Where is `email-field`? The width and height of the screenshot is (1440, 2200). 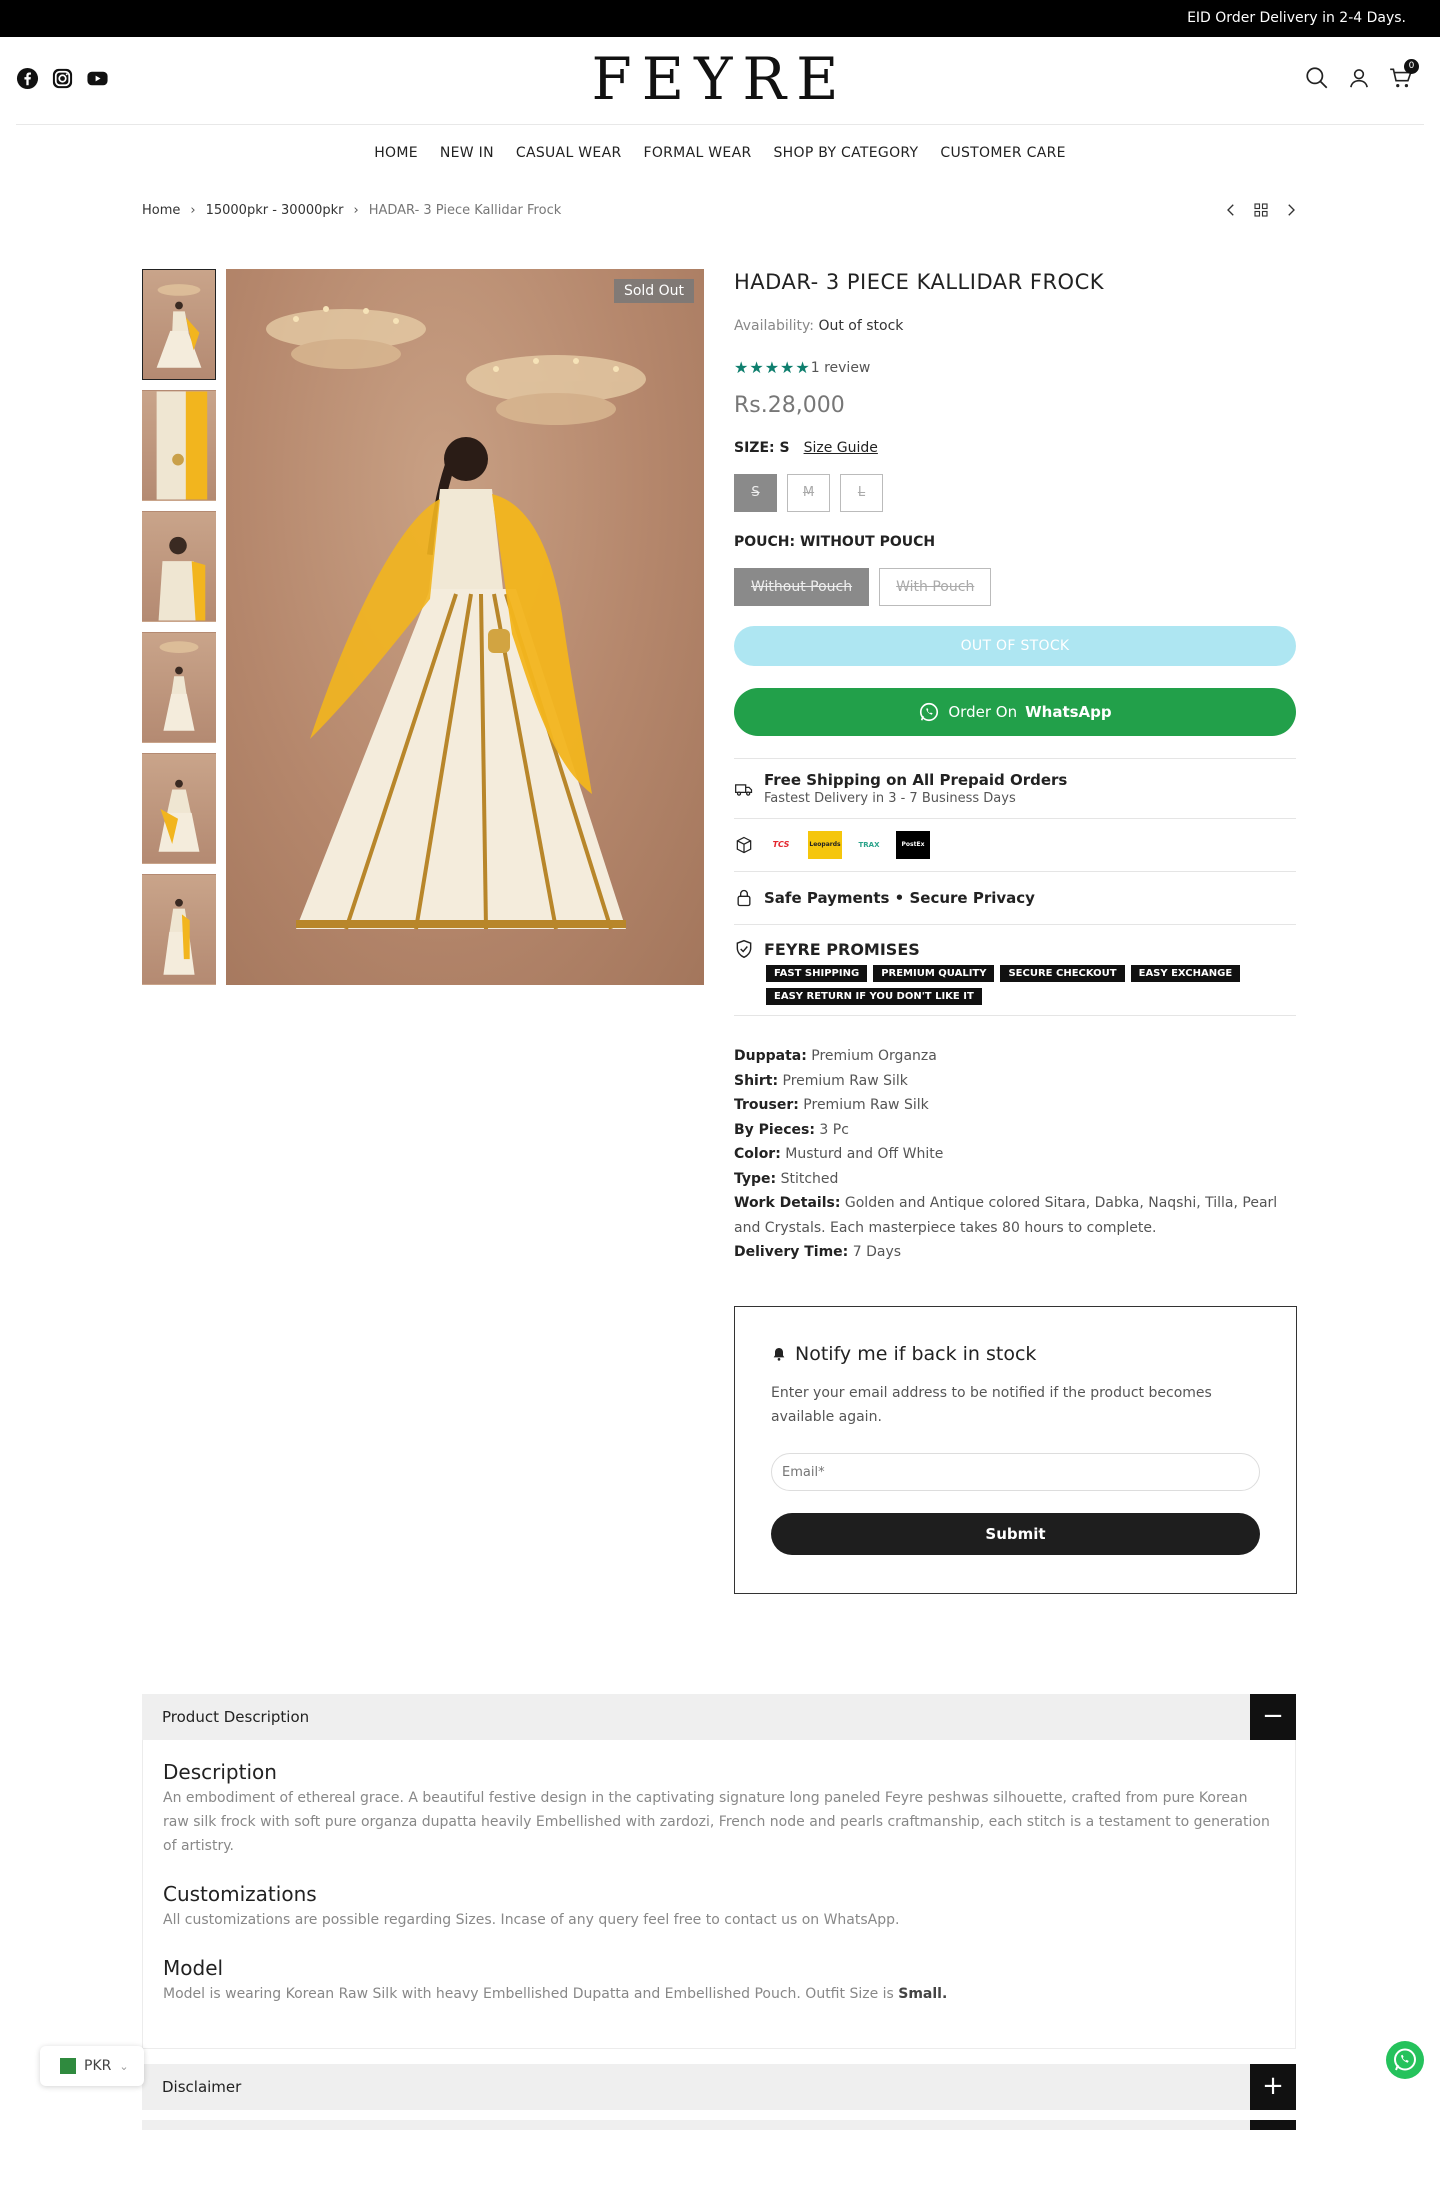
email-field is located at coordinates (1015, 1472).